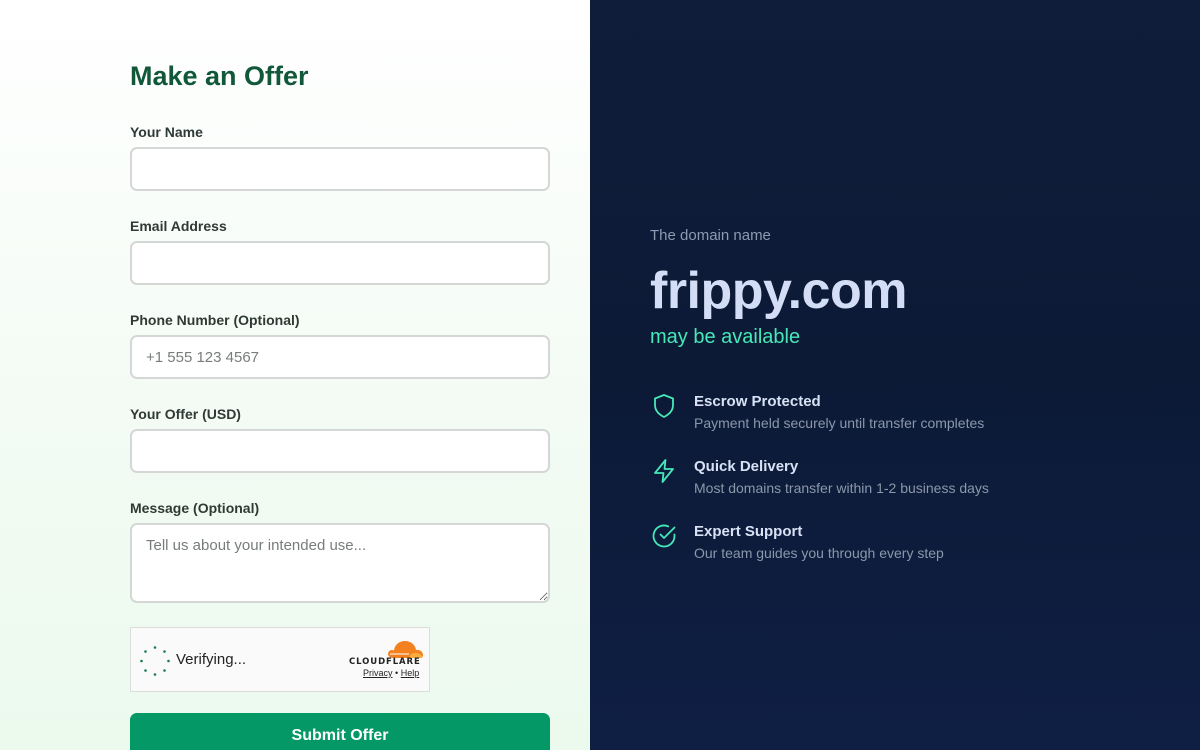  Describe the element at coordinates (710, 235) in the screenshot. I see `domain-intro-text: The domain name` at that location.